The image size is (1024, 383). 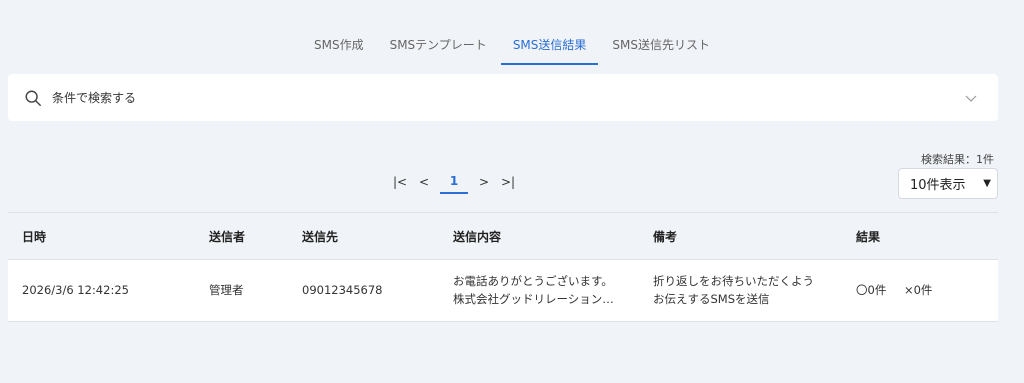 What do you see at coordinates (438, 47) in the screenshot?
I see `tab-sms-template: SMSテンプレート` at bounding box center [438, 47].